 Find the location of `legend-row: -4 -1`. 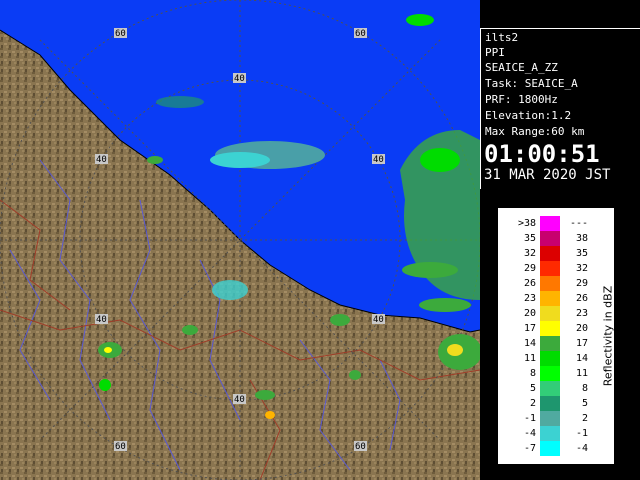

legend-row: -4 -1 is located at coordinates (551, 433).